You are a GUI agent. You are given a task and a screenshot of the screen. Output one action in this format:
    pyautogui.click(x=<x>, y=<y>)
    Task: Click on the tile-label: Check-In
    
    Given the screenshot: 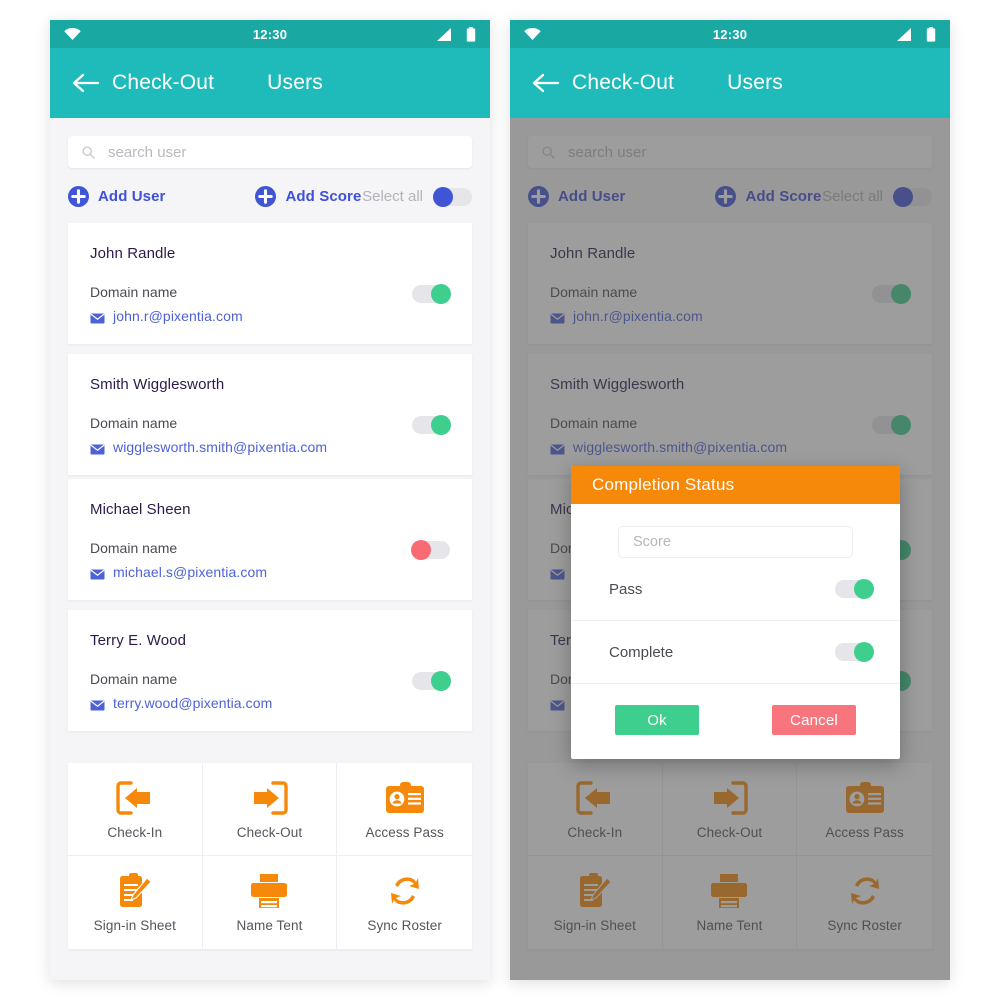 What is the action you would take?
    pyautogui.click(x=135, y=832)
    